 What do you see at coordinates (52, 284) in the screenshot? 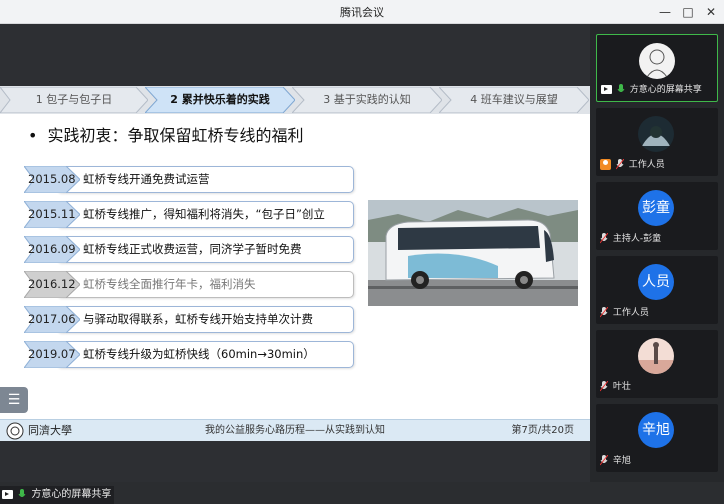
I see `timeline-date: 2016.12` at bounding box center [52, 284].